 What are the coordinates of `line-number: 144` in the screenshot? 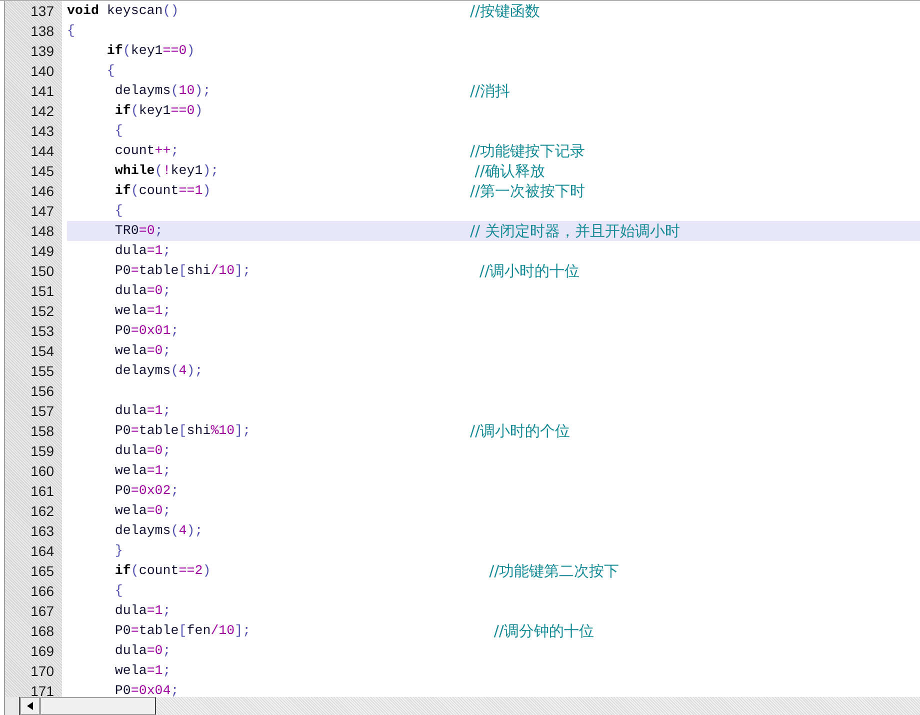 It's located at (42, 151).